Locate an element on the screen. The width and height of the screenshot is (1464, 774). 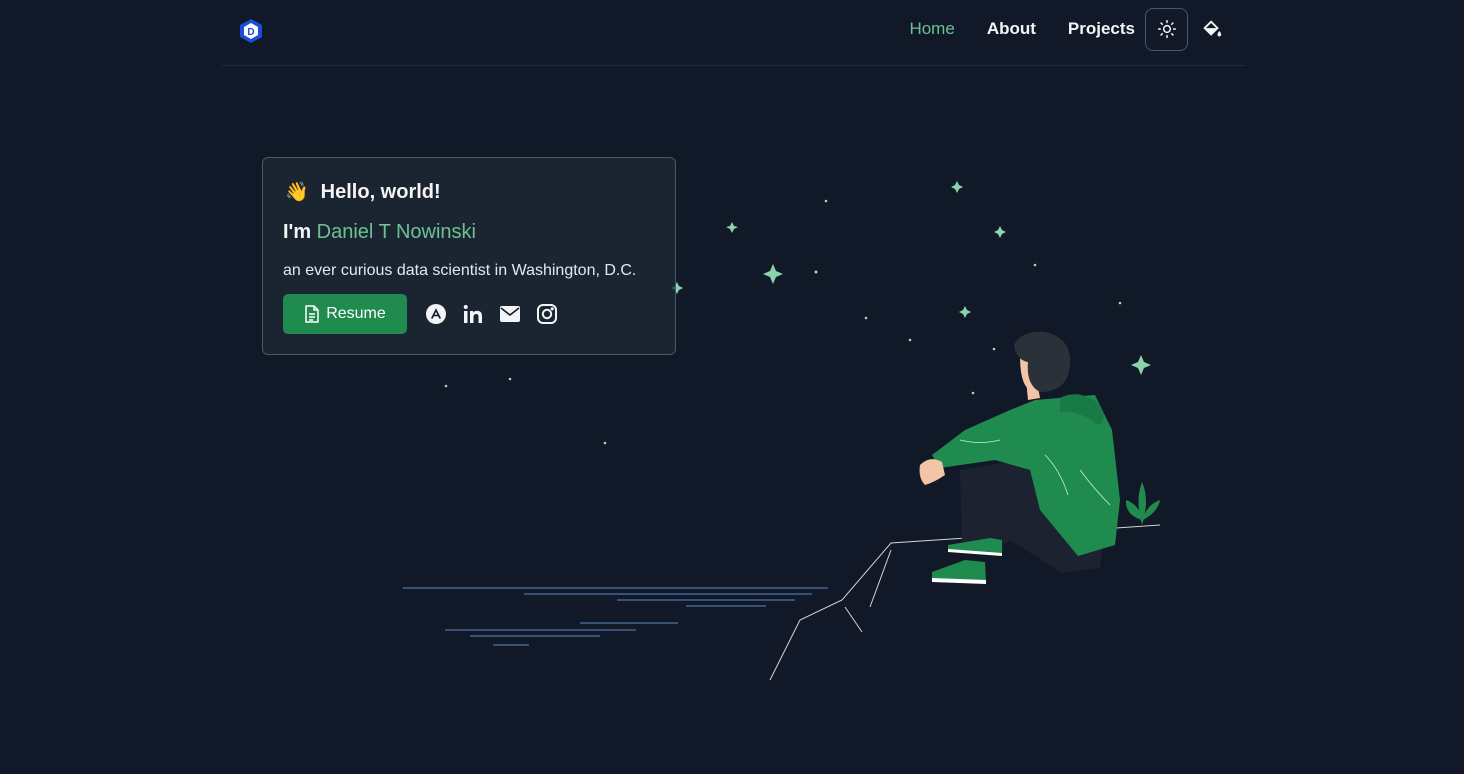
person-figure is located at coordinates (1019, 457).